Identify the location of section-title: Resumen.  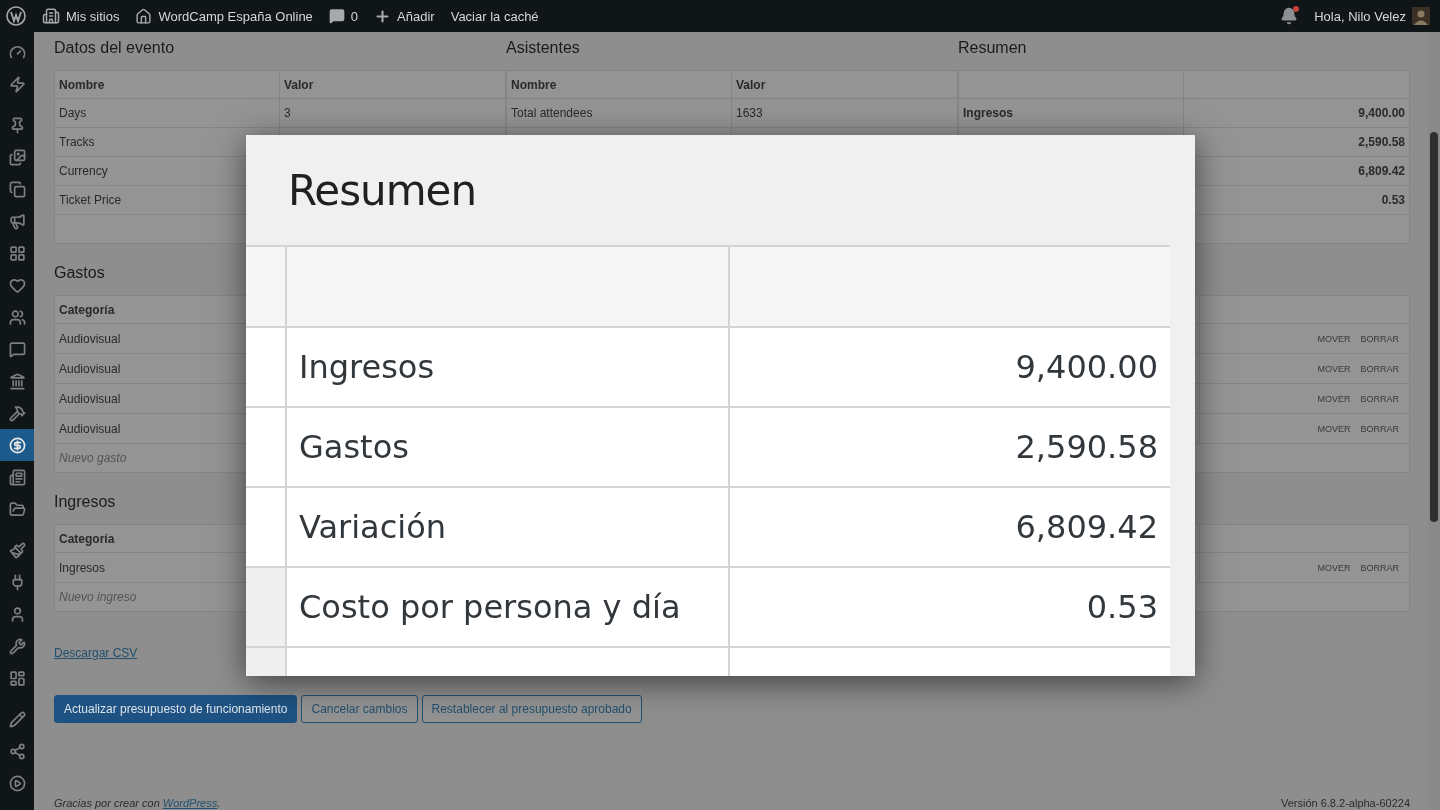
(993, 48).